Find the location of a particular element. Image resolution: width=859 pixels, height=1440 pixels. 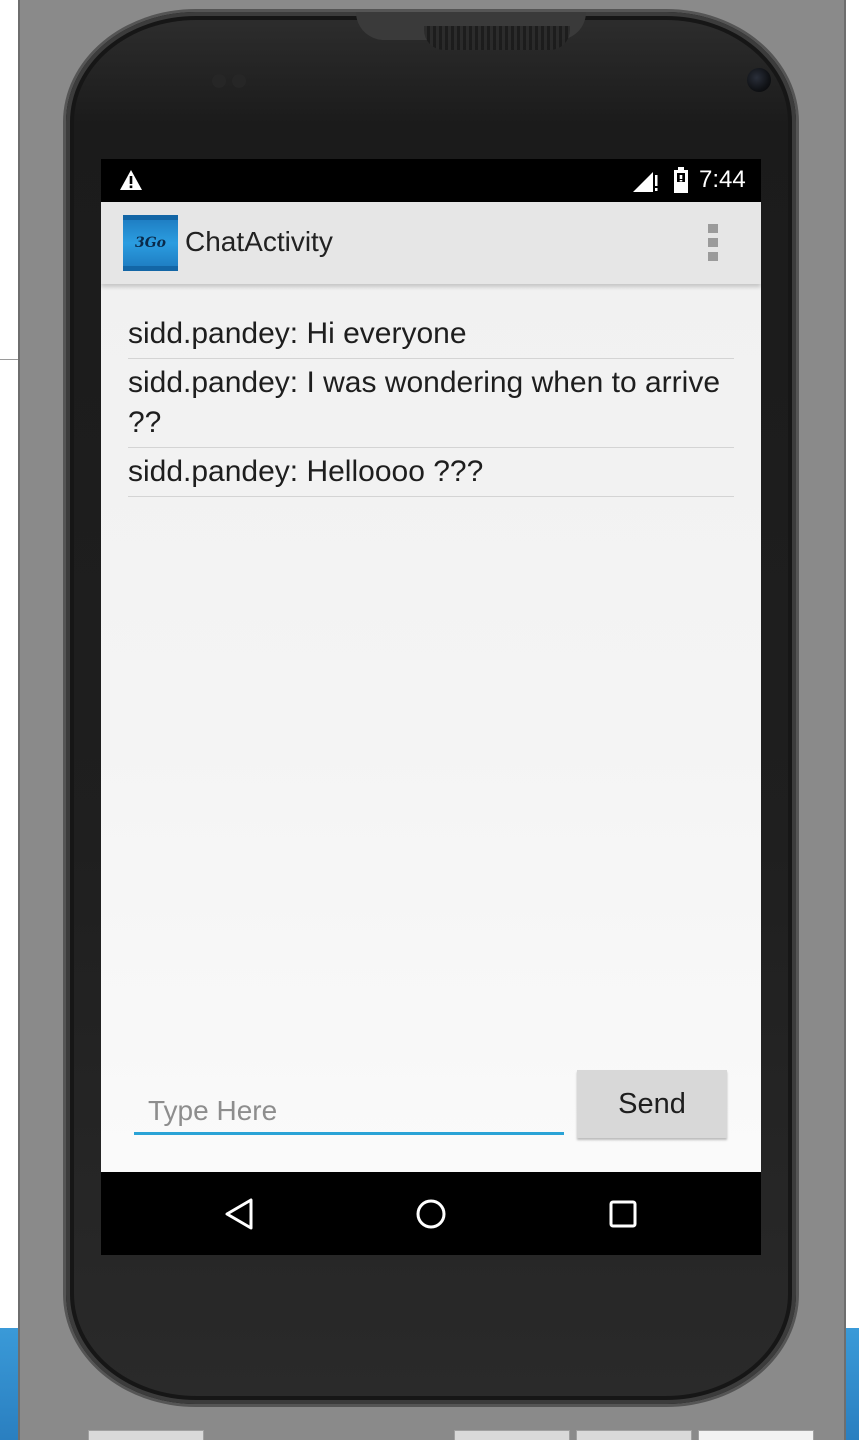

home-icon is located at coordinates (431, 1214).